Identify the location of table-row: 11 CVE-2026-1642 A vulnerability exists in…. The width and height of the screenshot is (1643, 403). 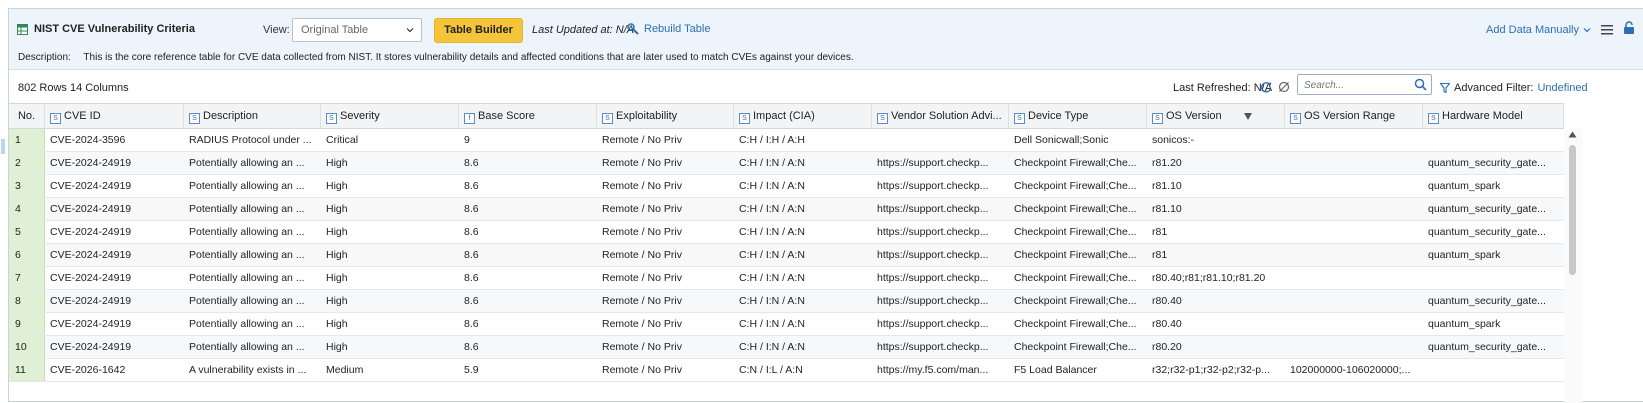
(786, 370).